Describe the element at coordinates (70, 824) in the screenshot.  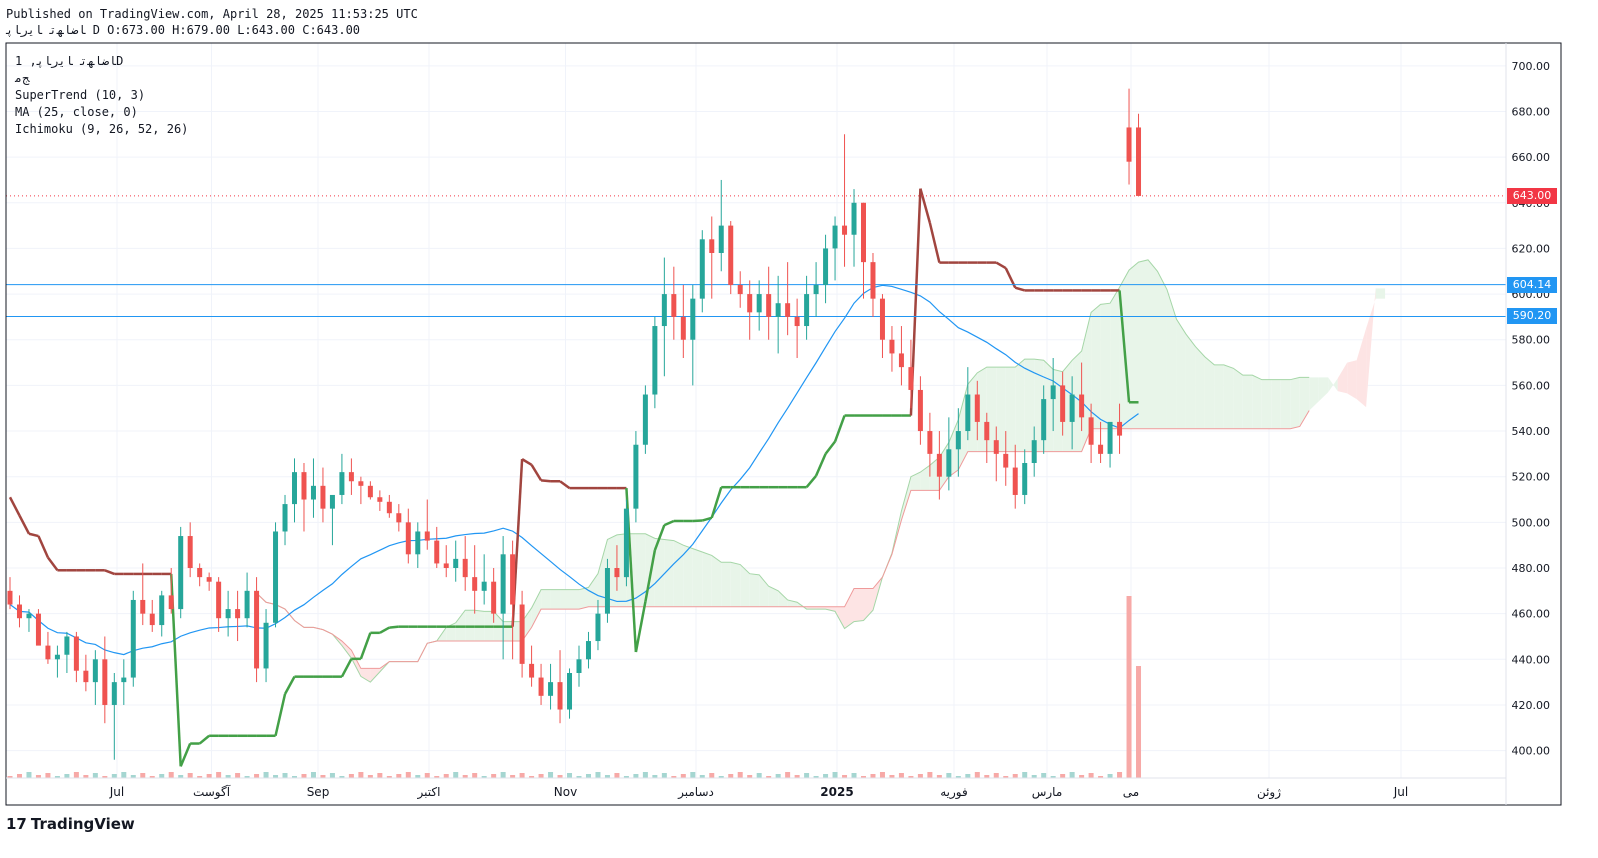
I see `tradingview-logo: 17 TradingView` at that location.